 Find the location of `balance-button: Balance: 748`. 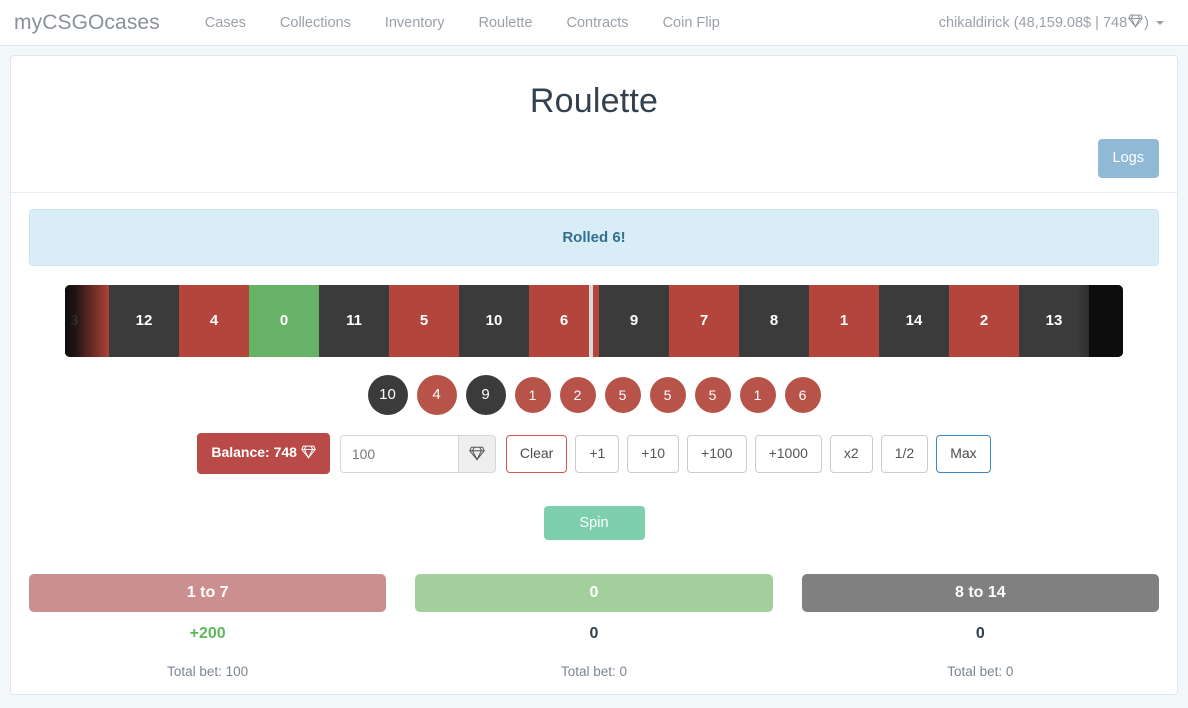

balance-button: Balance: 748 is located at coordinates (263, 453).